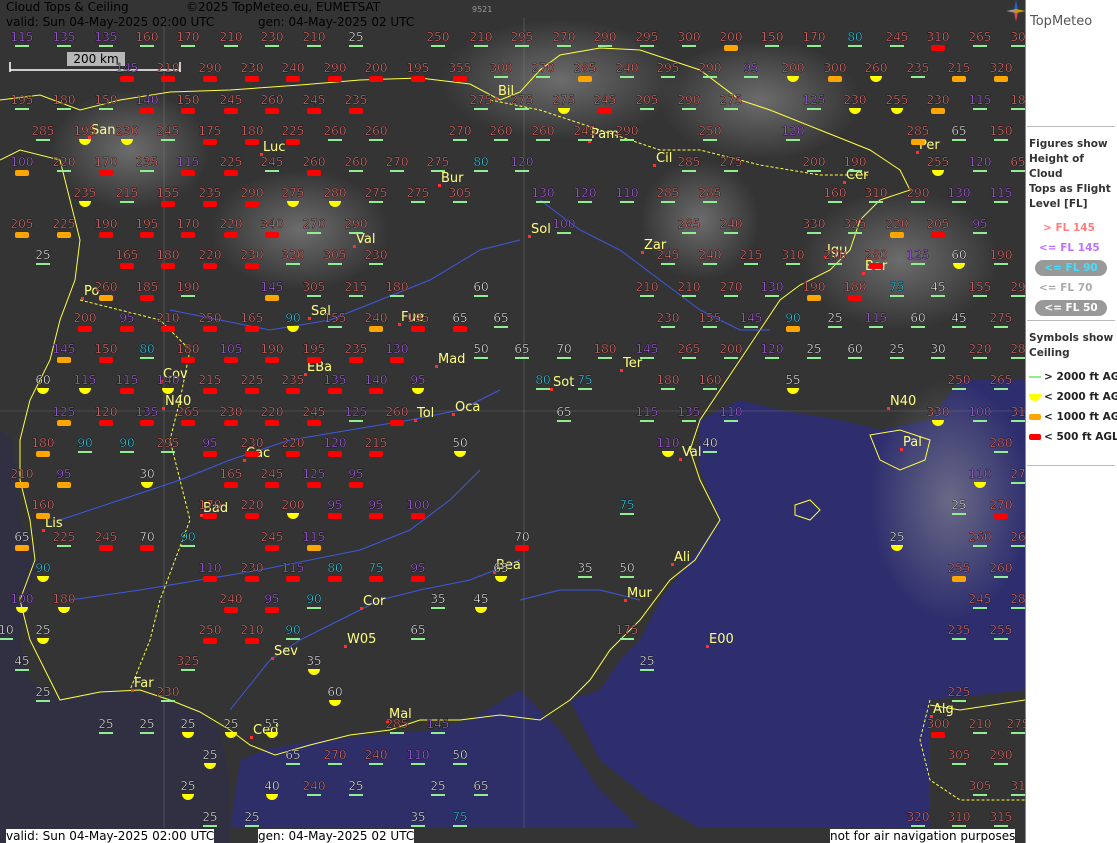  I want to click on cloud-top-station: 235, so click(959, 631).